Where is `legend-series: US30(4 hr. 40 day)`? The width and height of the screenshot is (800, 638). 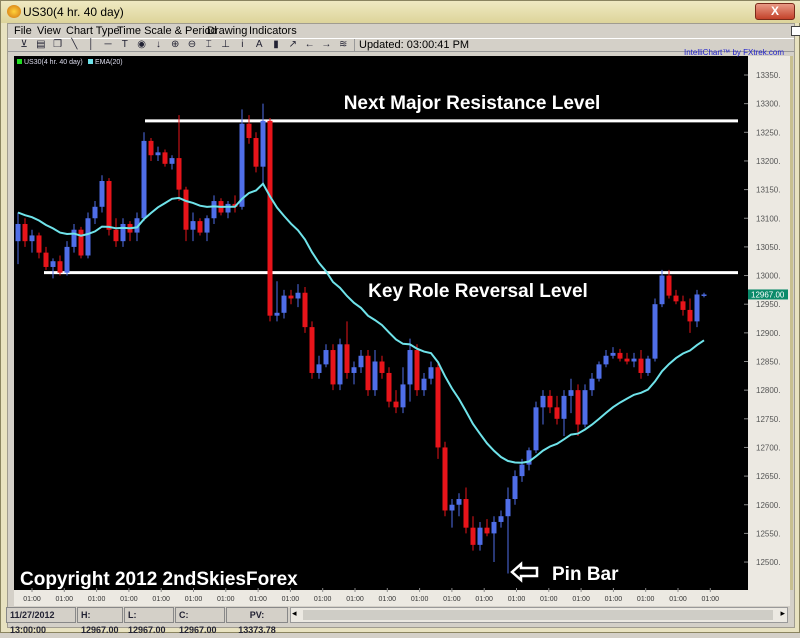
legend-series: US30(4 hr. 40 day) is located at coordinates (53, 62).